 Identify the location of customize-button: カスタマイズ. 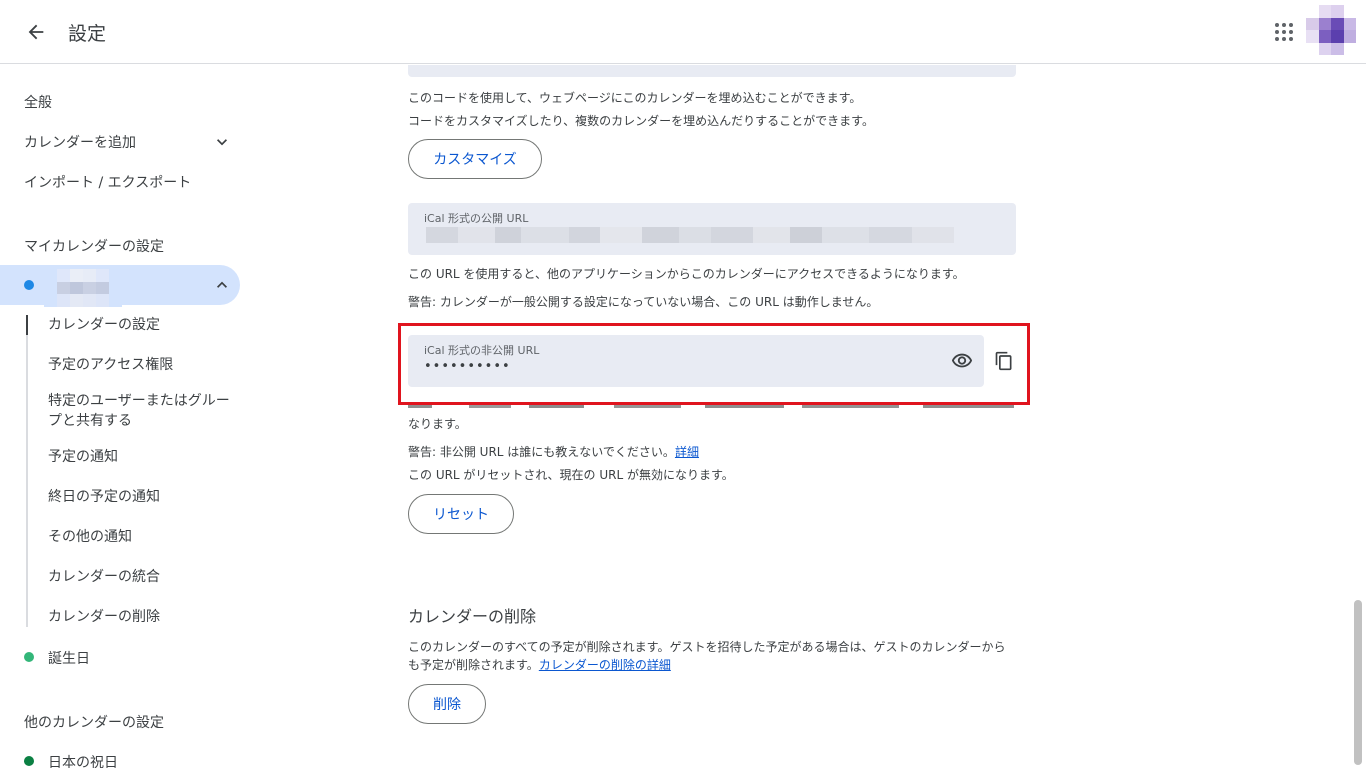
(475, 159).